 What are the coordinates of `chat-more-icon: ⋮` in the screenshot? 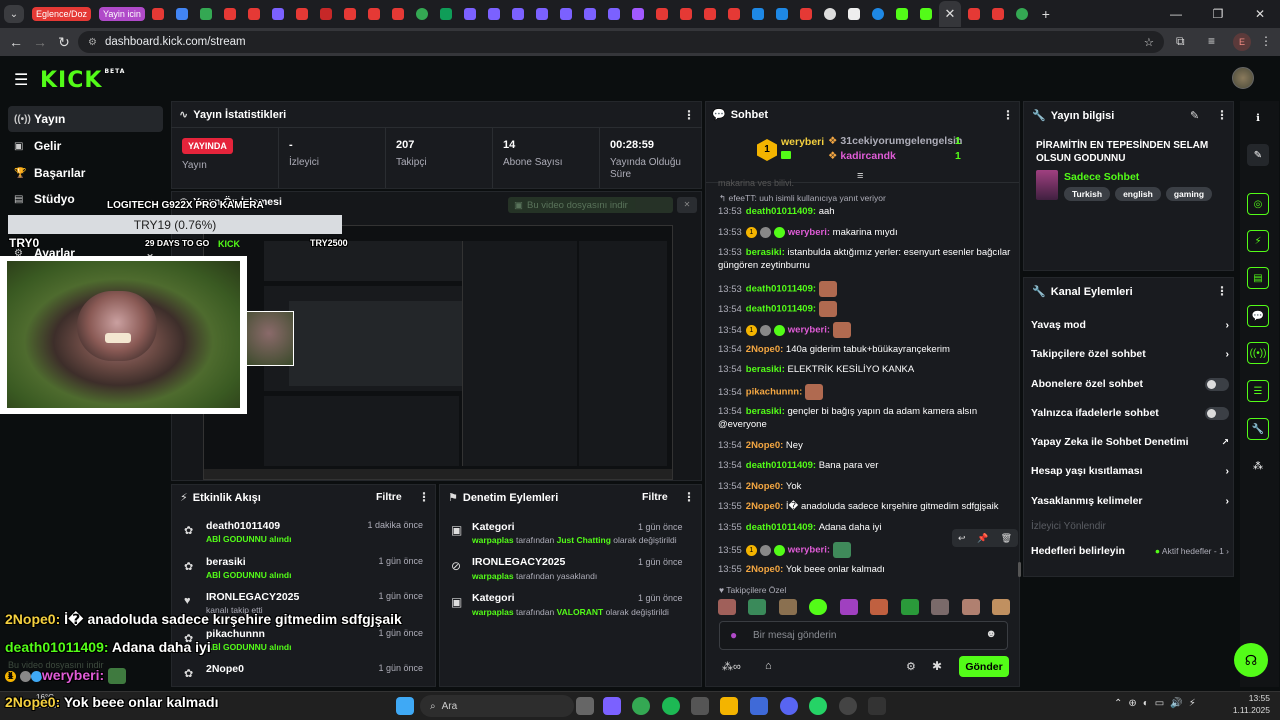 It's located at (1008, 115).